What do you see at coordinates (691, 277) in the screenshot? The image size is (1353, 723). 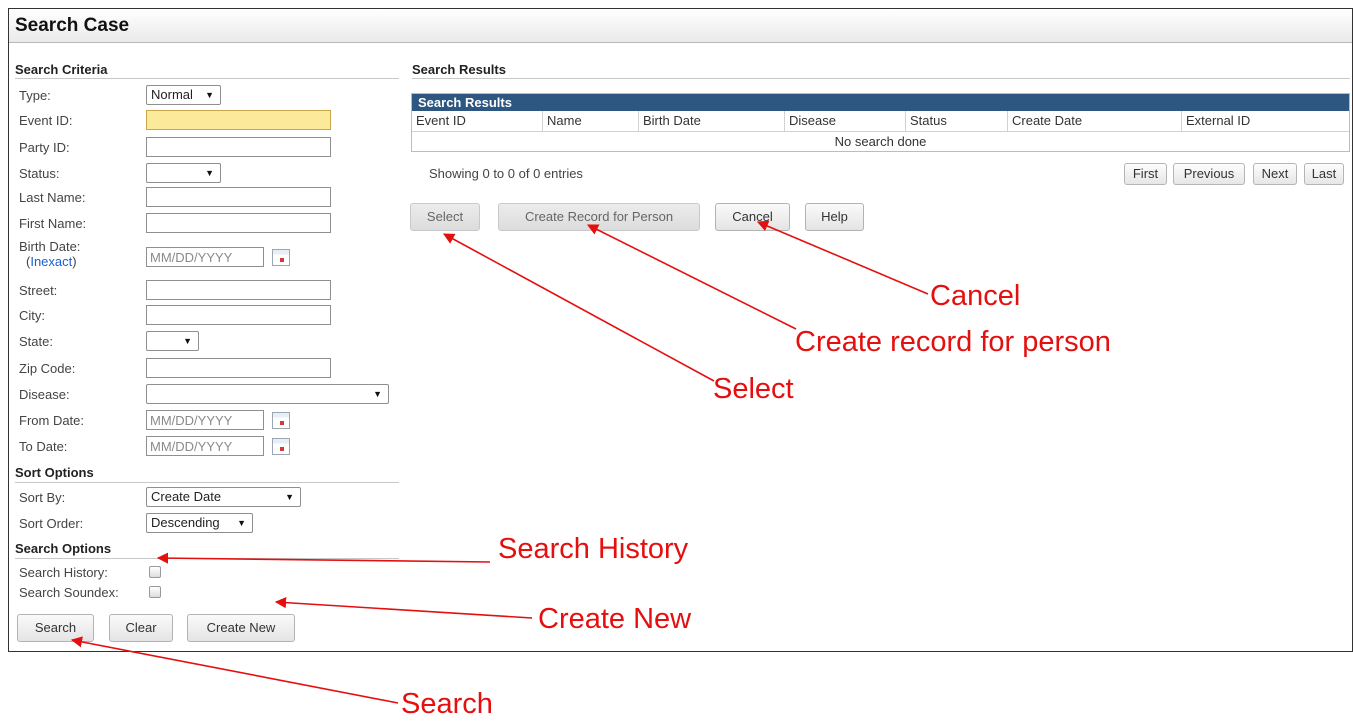 I see `arrow-icon-create-record` at bounding box center [691, 277].